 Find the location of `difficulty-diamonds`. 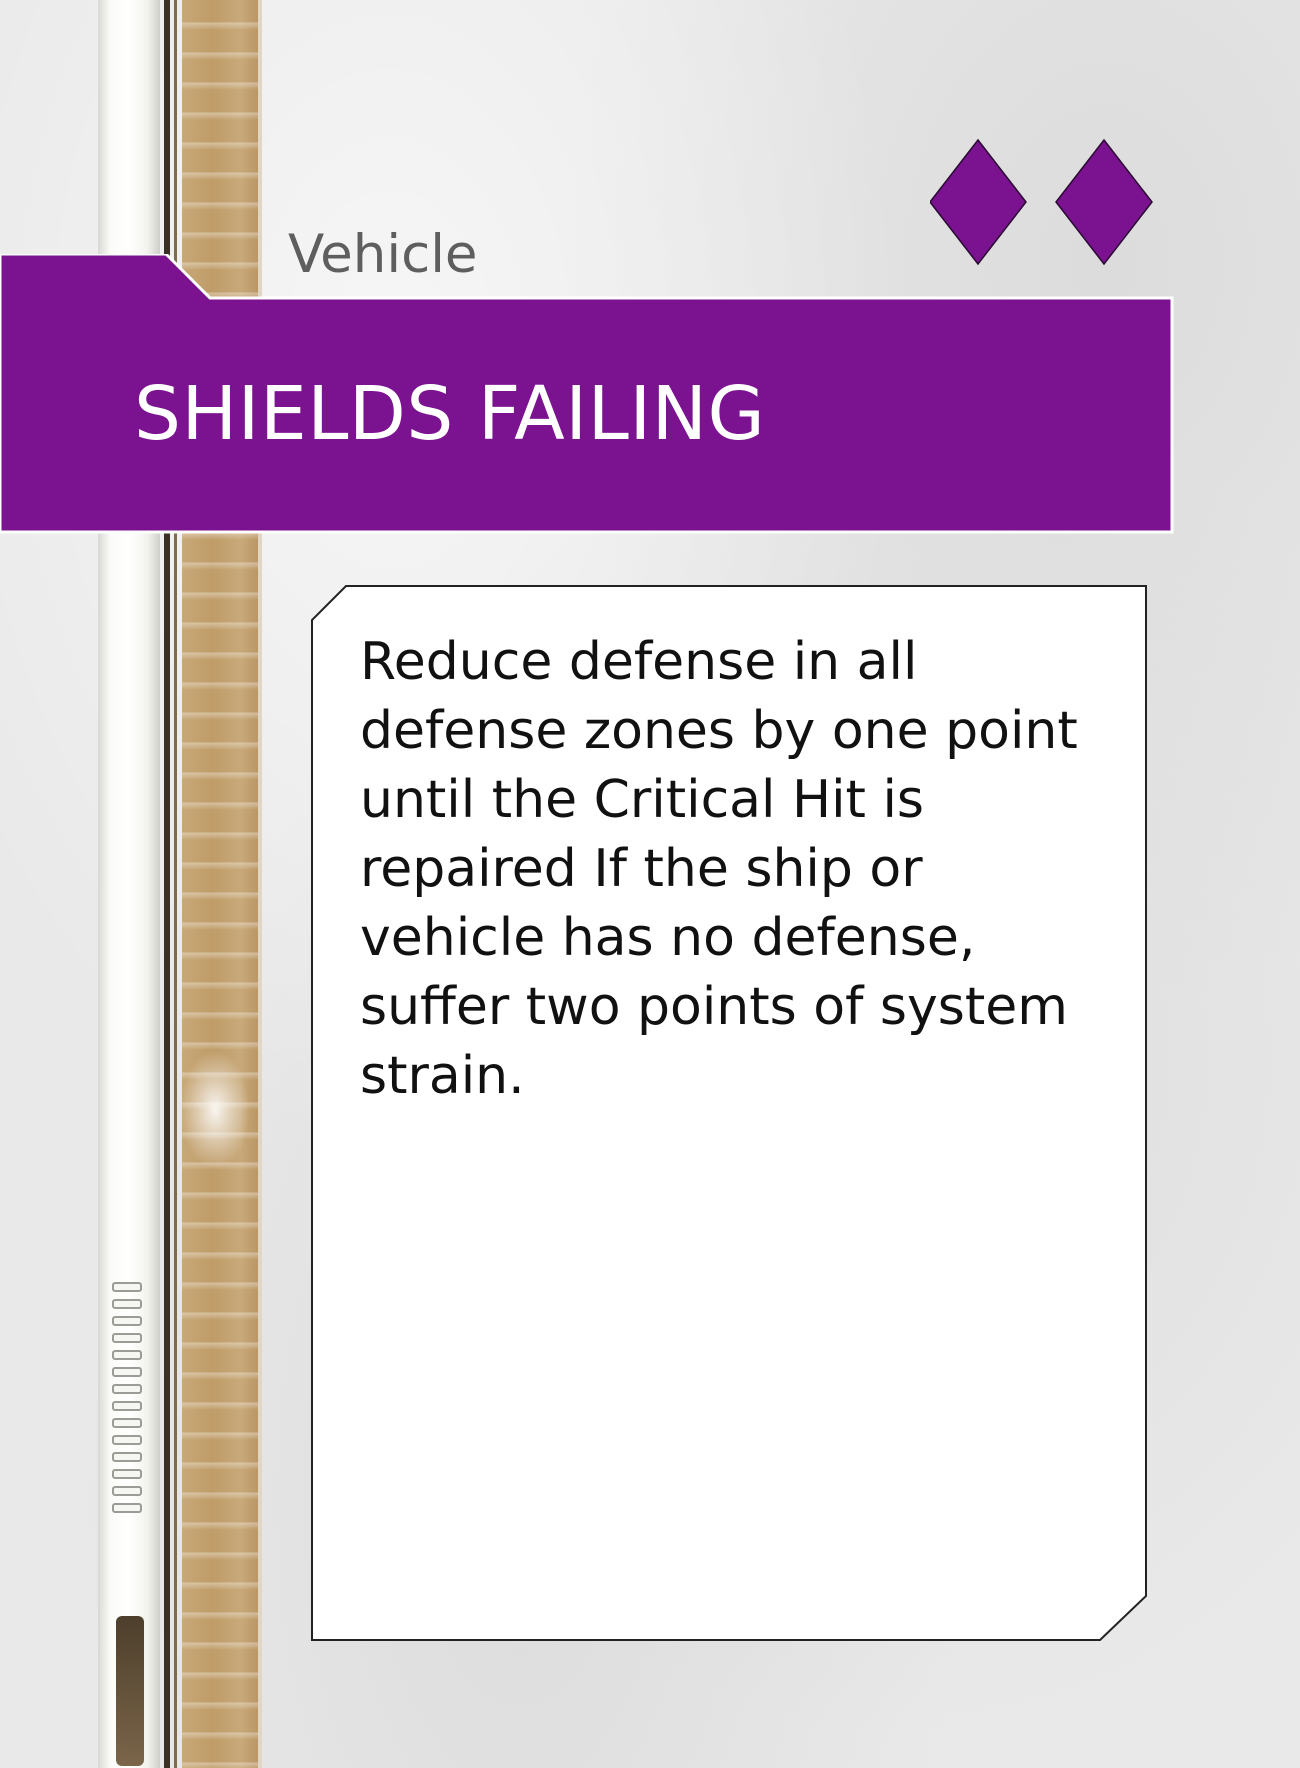

difficulty-diamonds is located at coordinates (1041, 202).